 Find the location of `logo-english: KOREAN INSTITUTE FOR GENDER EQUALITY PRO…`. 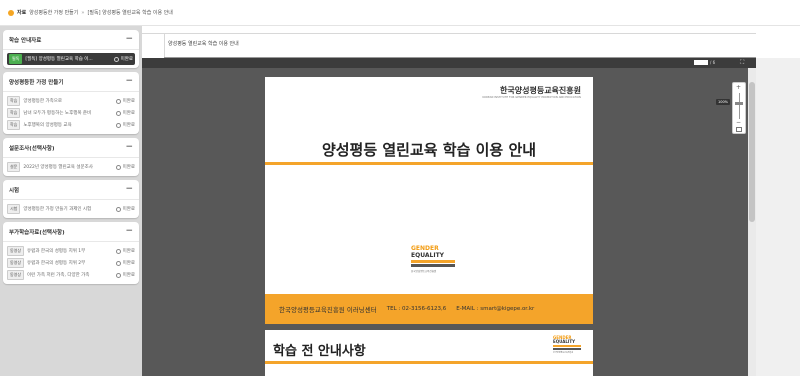

logo-english: KOREAN INSTITUTE FOR GENDER EQUALITY PRO… is located at coordinates (531, 97).